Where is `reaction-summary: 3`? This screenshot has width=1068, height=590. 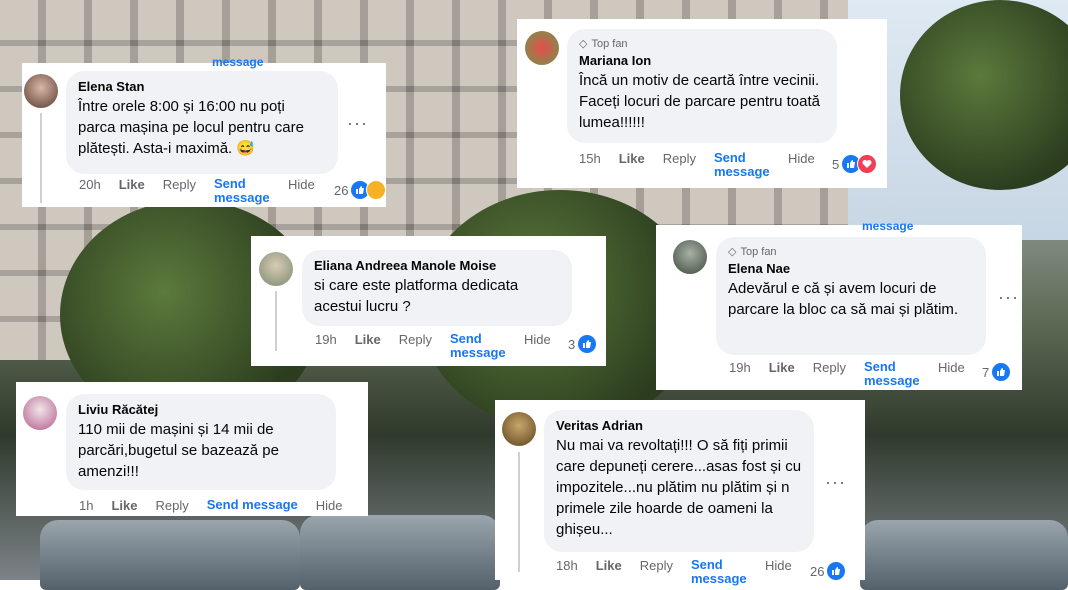 reaction-summary: 3 is located at coordinates (582, 344).